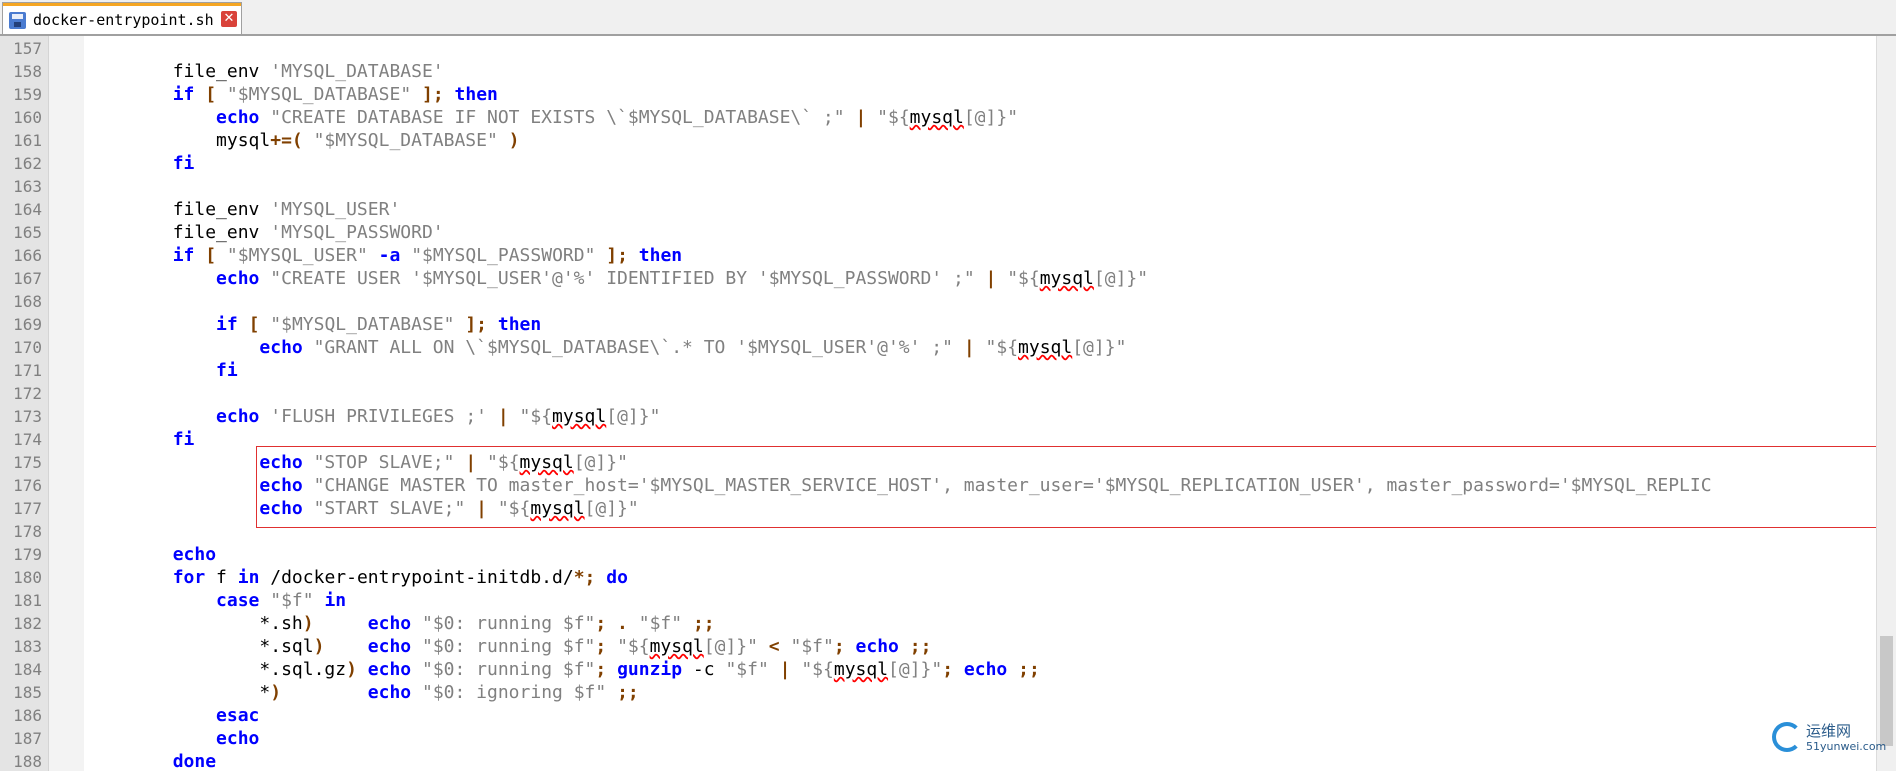 The image size is (1896, 773). I want to click on code-line: case "$f" in, so click(981, 600).